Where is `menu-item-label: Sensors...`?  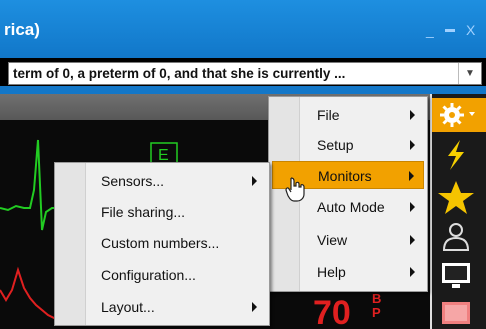 menu-item-label: Sensors... is located at coordinates (133, 181).